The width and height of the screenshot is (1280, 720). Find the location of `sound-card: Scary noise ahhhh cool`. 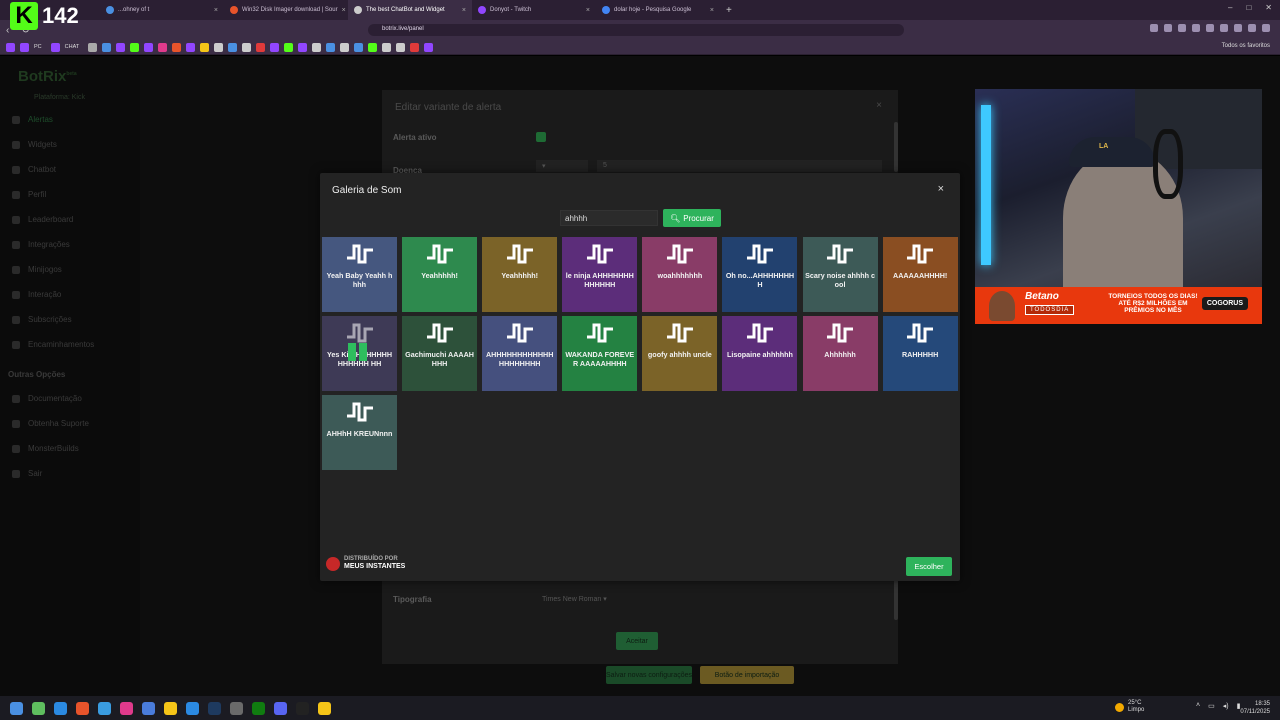

sound-card: Scary noise ahhhh cool is located at coordinates (840, 274).